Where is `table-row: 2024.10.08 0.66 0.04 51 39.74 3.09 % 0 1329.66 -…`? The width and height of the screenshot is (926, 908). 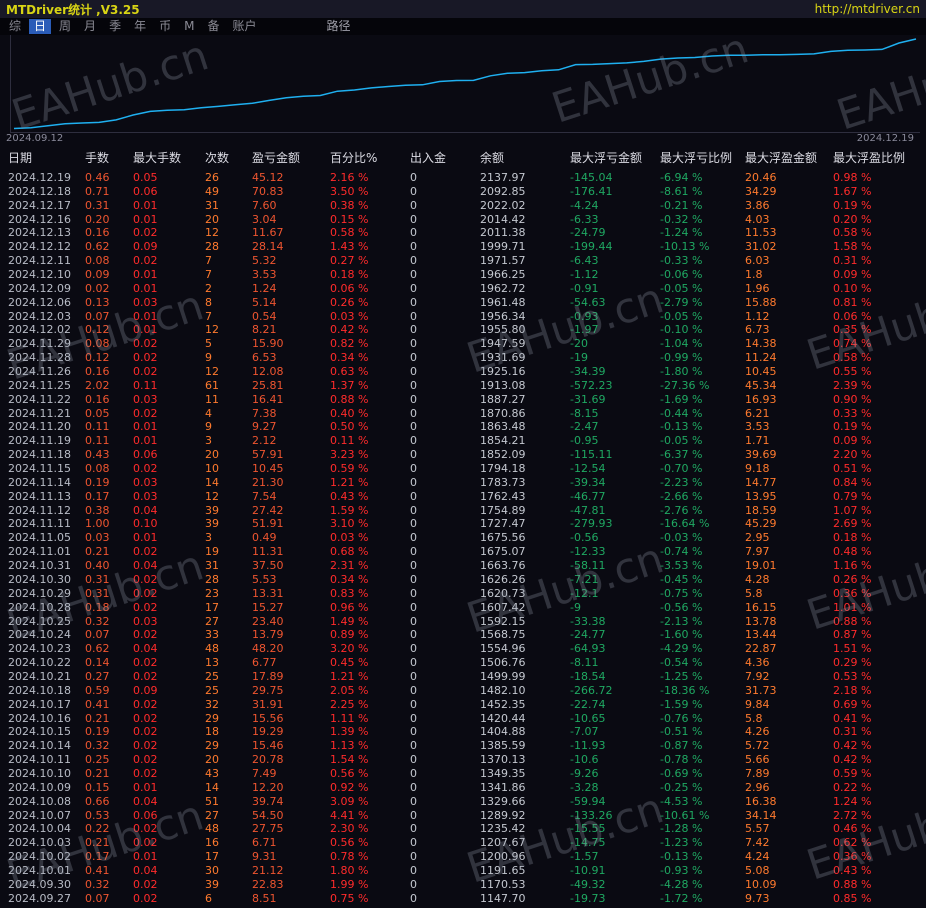
table-row: 2024.10.08 0.66 0.04 51 39.74 3.09 % 0 1329.66 -… is located at coordinates (463, 802).